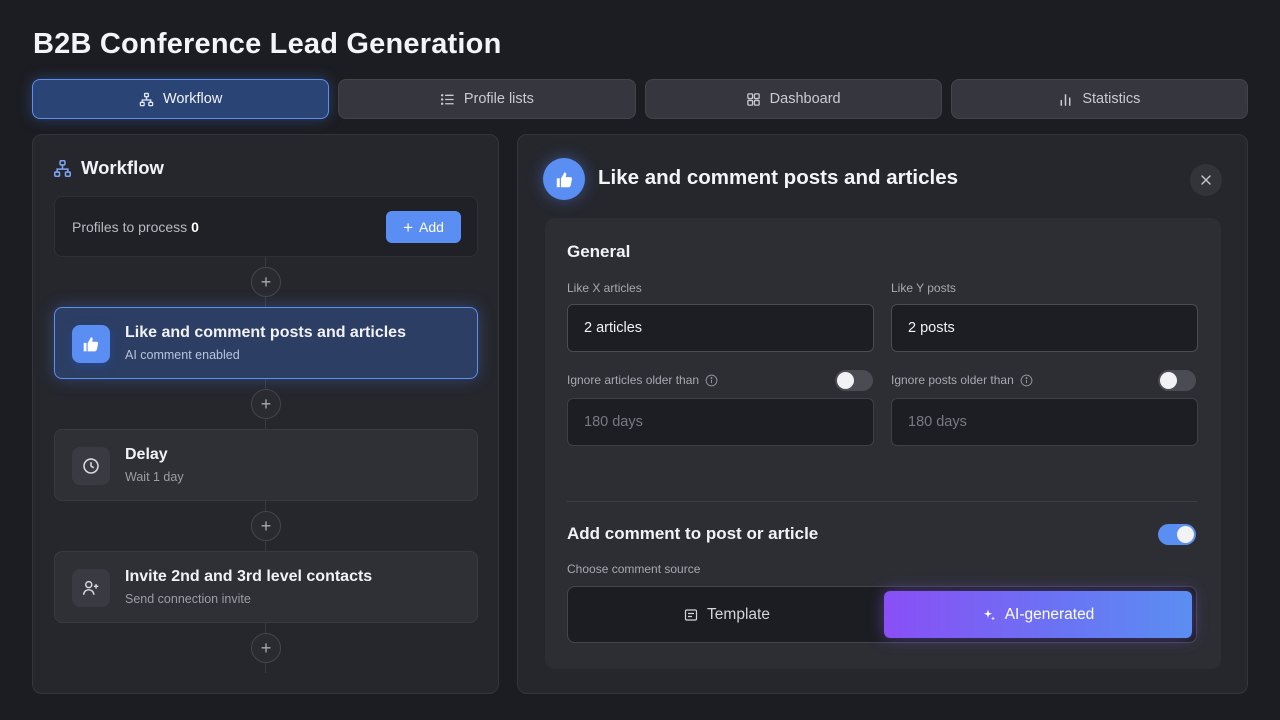 The width and height of the screenshot is (1280, 720). What do you see at coordinates (634, 569) in the screenshot?
I see `comment-source-label: Choose comment source` at bounding box center [634, 569].